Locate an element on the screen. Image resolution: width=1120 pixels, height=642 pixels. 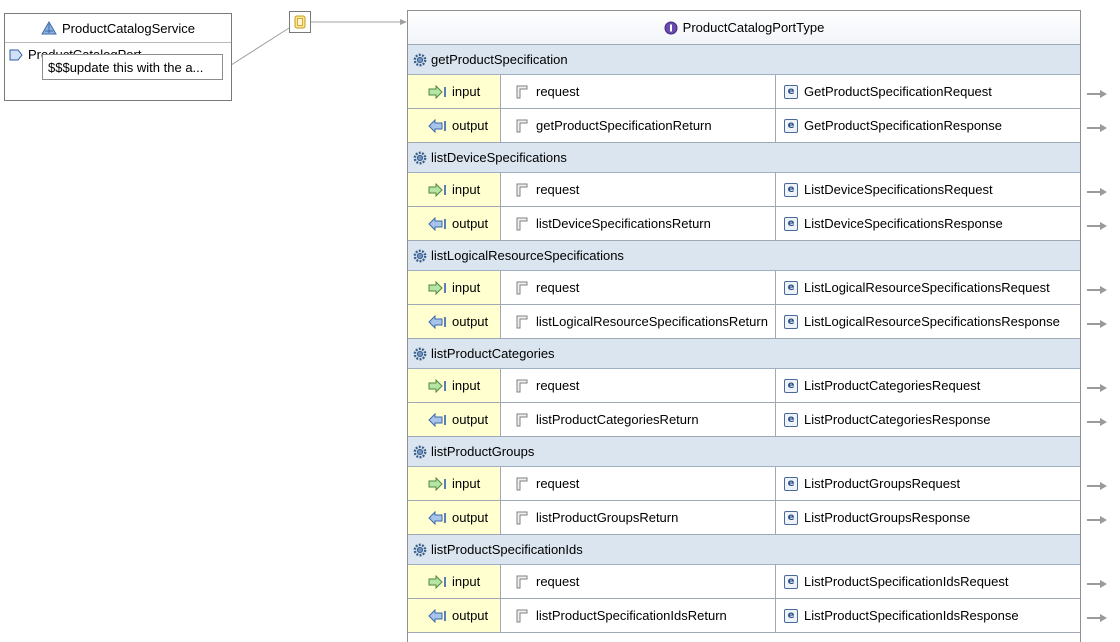
operation-gear-icon is located at coordinates (420, 256).